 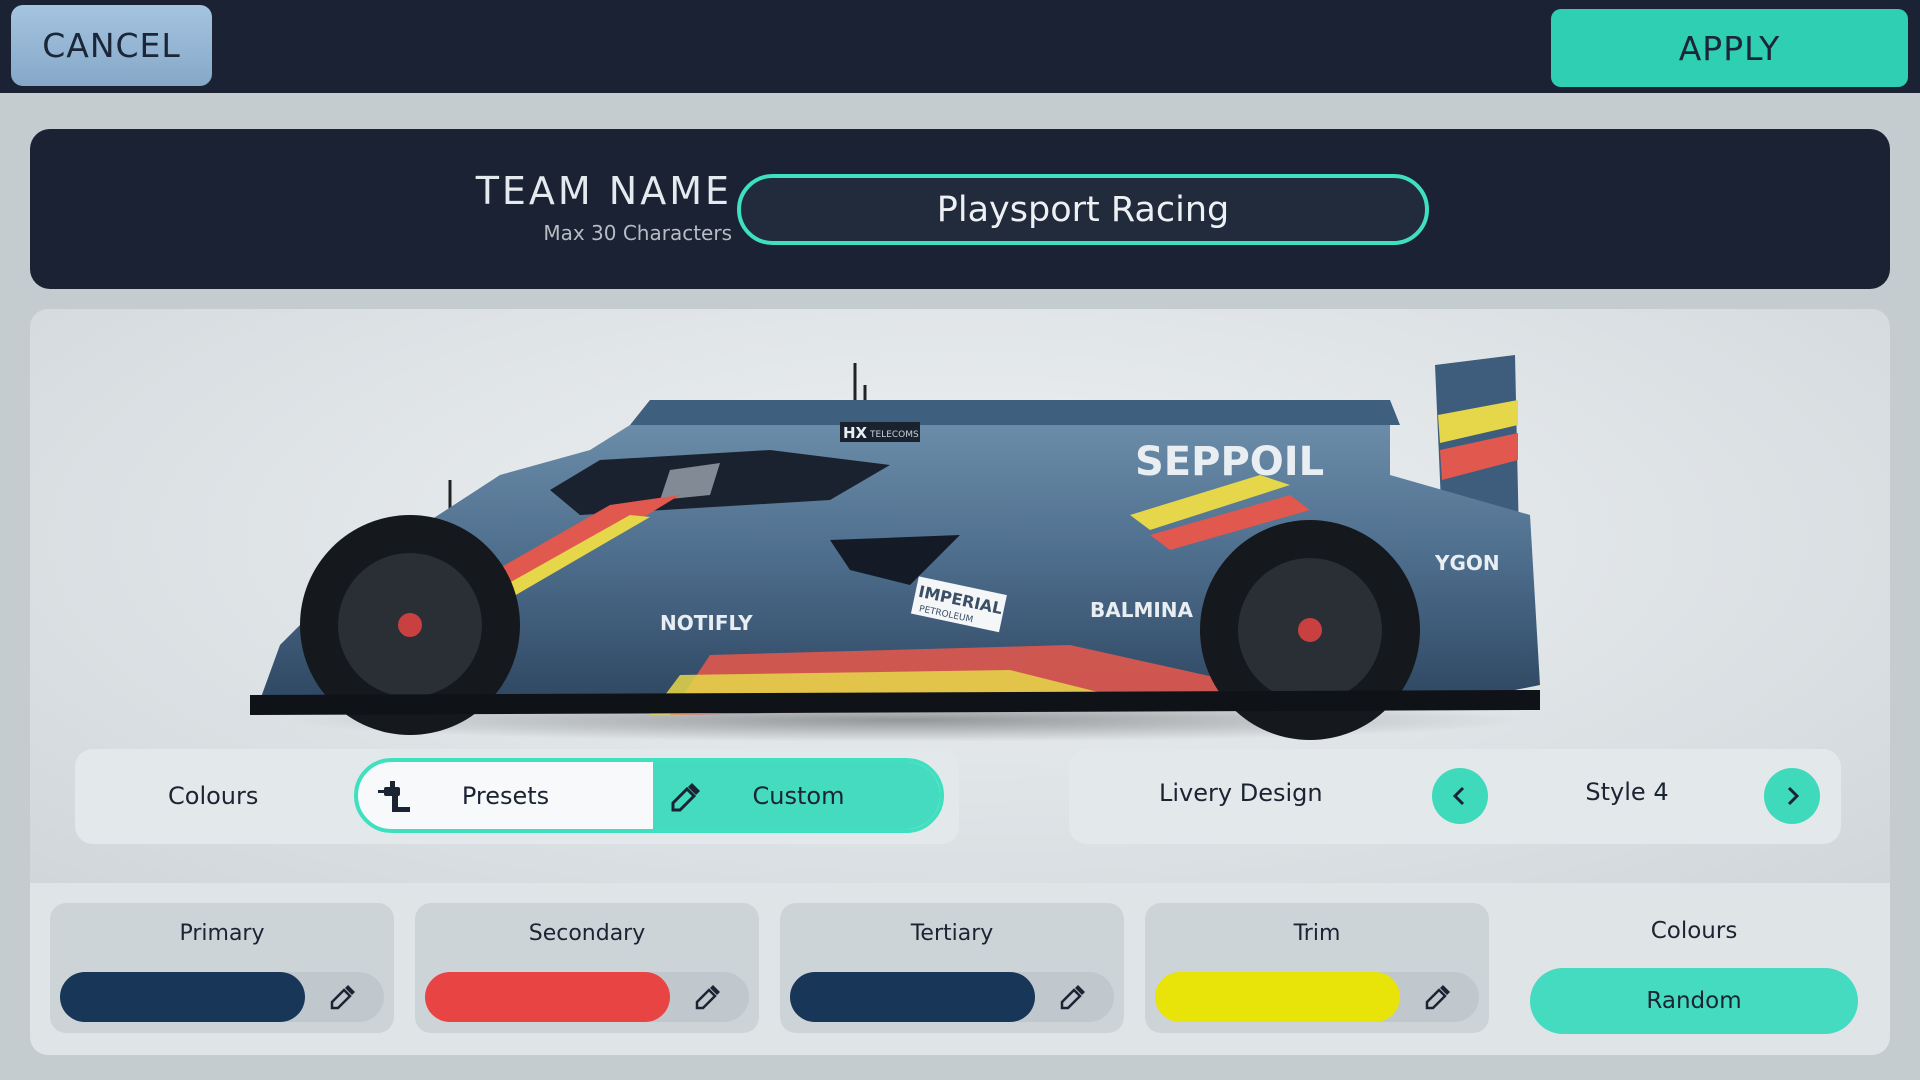 I want to click on spray-gun-icon, so click(x=394, y=796).